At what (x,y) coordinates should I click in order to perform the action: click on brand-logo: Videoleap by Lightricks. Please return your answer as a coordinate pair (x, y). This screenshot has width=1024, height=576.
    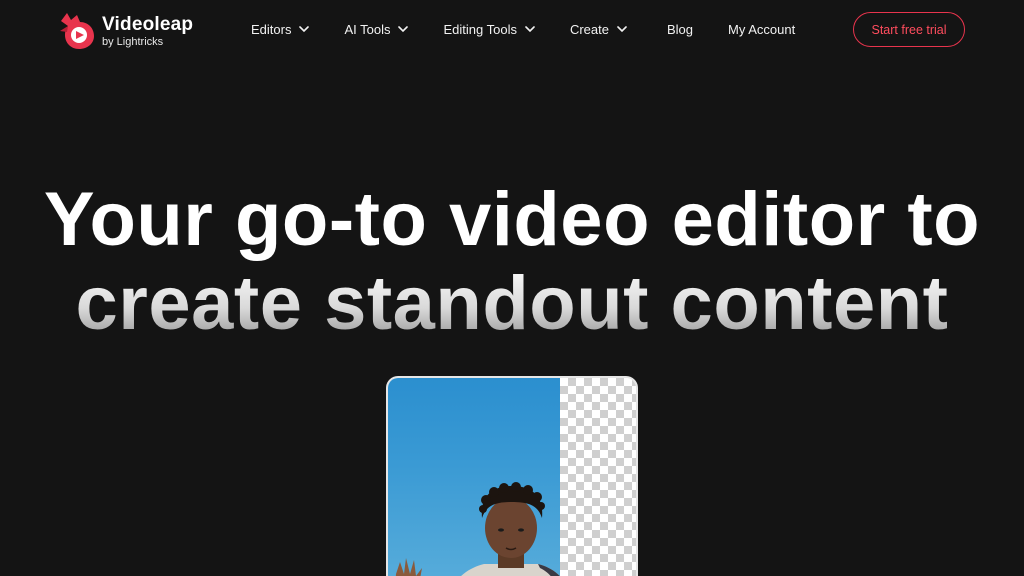
    Looking at the image, I should click on (125, 31).